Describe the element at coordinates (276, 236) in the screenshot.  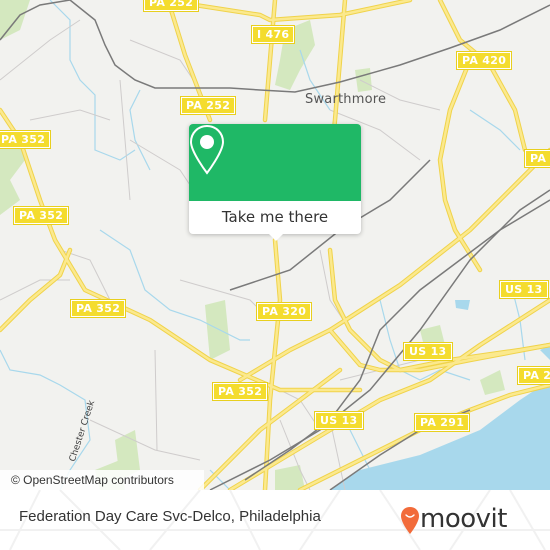
I see `popup-pointer` at that location.